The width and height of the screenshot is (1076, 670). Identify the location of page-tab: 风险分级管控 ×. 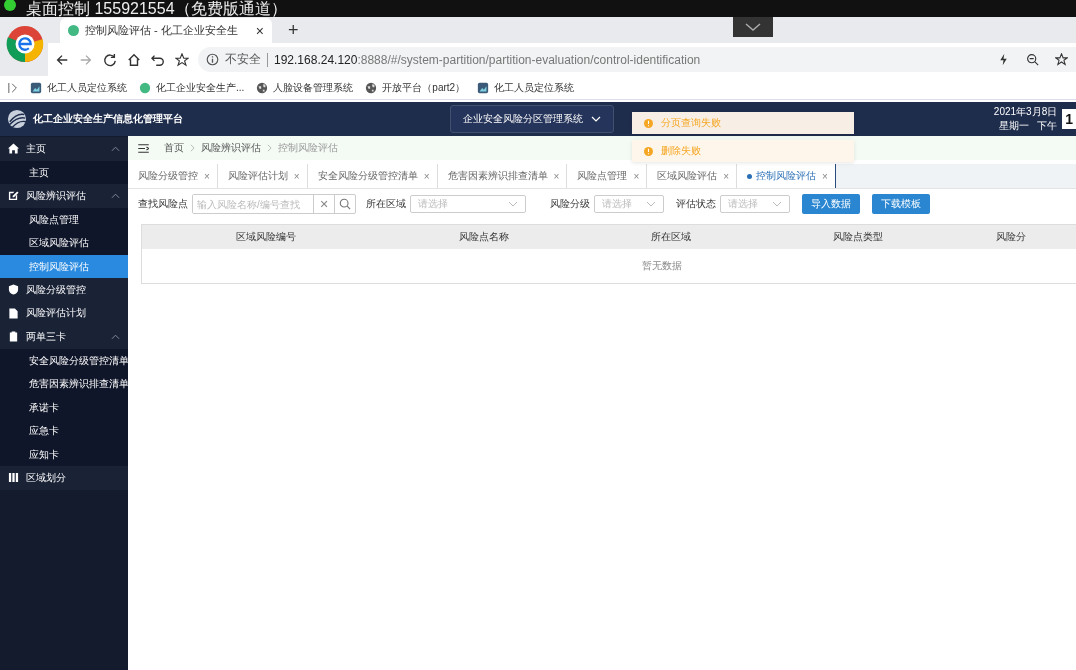
(173, 176).